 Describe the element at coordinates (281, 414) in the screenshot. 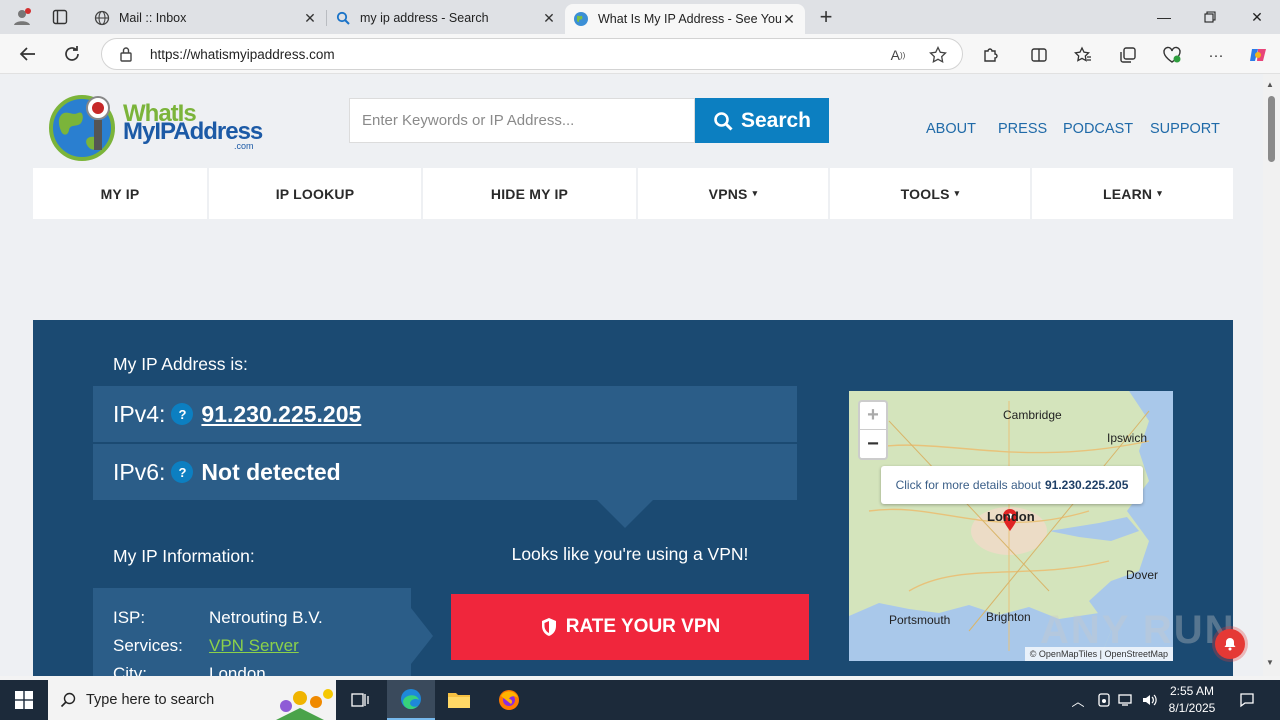

I see `ipv4-value-link: 91.230.225.205` at that location.